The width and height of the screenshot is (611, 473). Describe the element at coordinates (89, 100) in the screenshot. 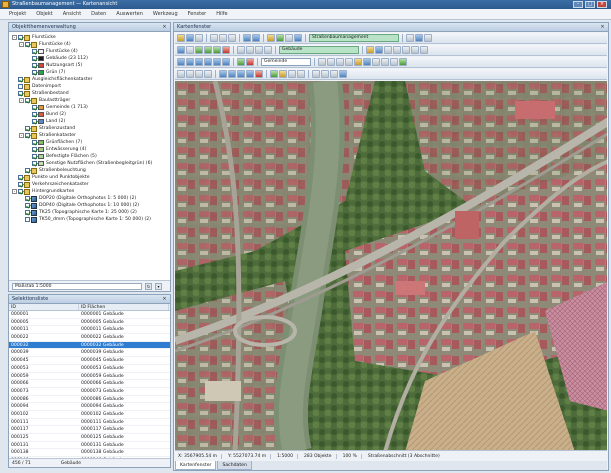

I see `tree-item: - Baulastträger` at that location.